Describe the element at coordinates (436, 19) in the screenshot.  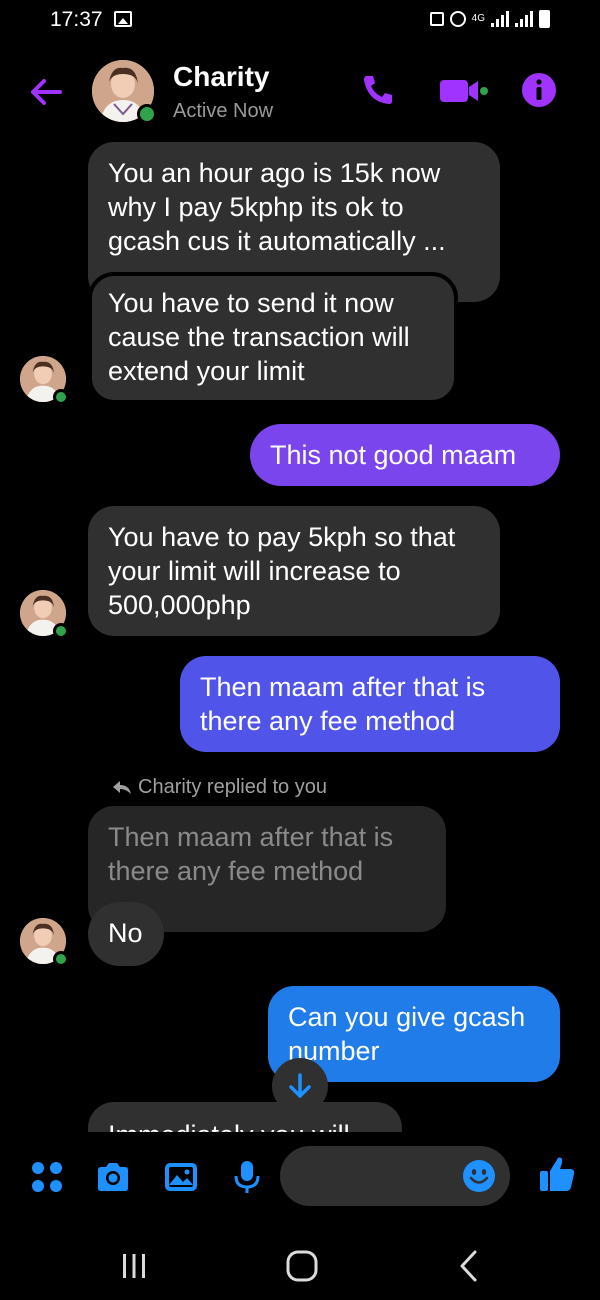
I see `lock-icon` at that location.